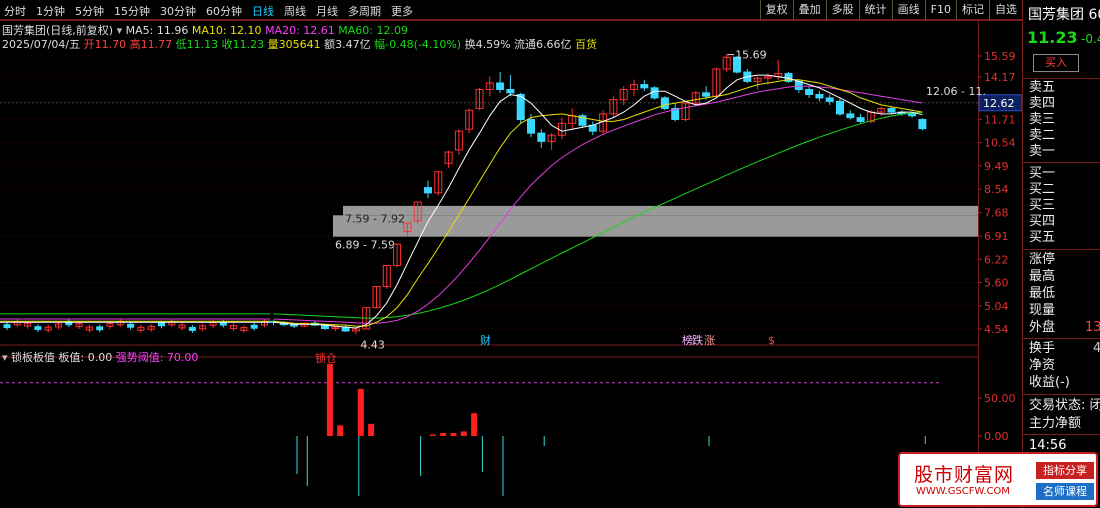 The width and height of the screenshot is (1100, 508). Describe the element at coordinates (50, 11) in the screenshot. I see `period-tab-1: 1分钟` at that location.